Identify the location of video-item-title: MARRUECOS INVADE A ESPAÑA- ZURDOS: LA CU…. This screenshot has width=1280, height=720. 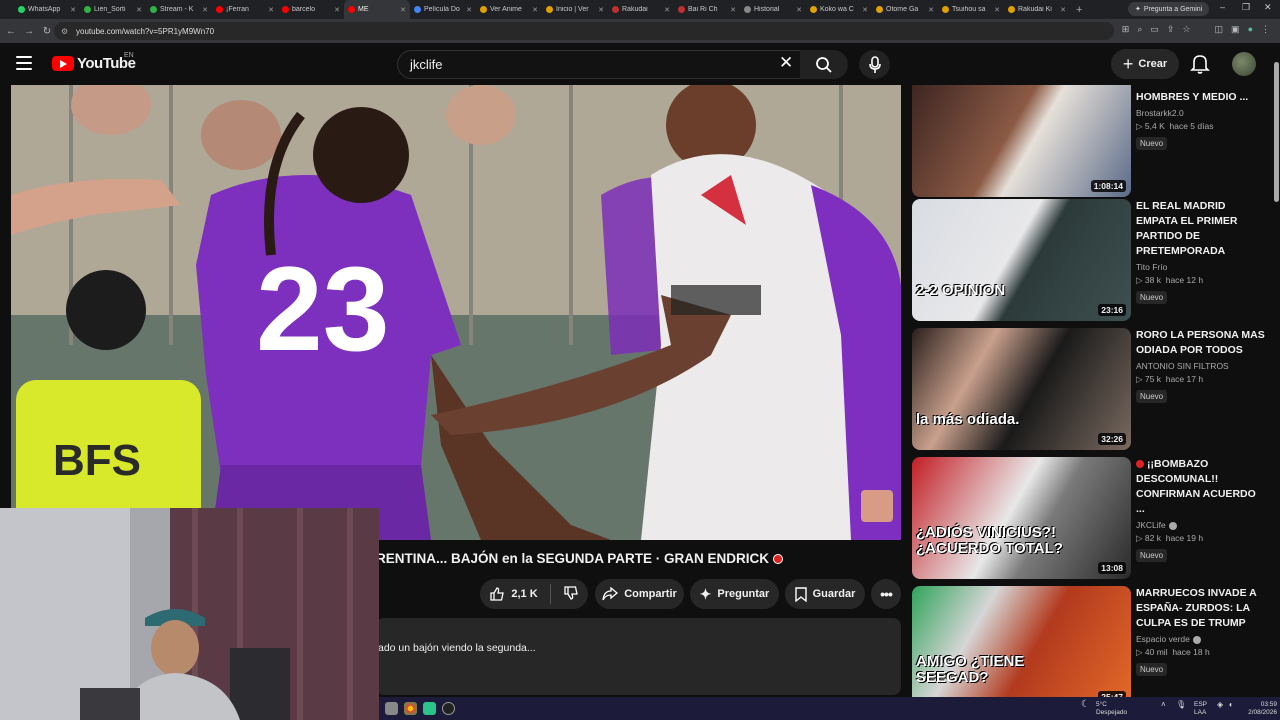
(1201, 608).